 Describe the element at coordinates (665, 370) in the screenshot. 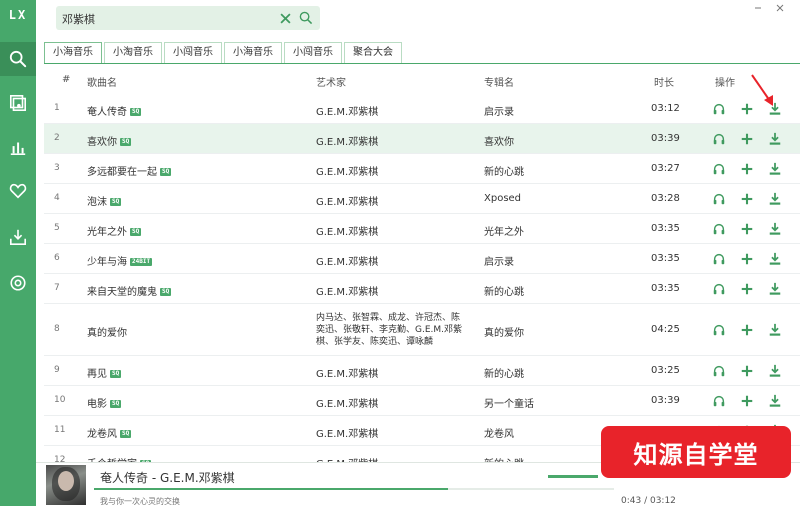

I see `song-duration: 03:25` at that location.